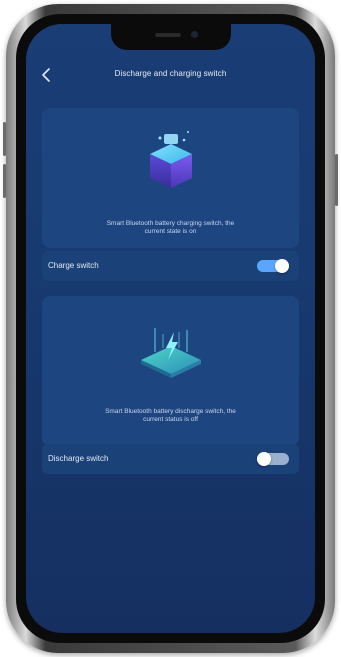 This screenshot has width=341, height=657. I want to click on discharge-caption-line: current status is off, so click(170, 419).